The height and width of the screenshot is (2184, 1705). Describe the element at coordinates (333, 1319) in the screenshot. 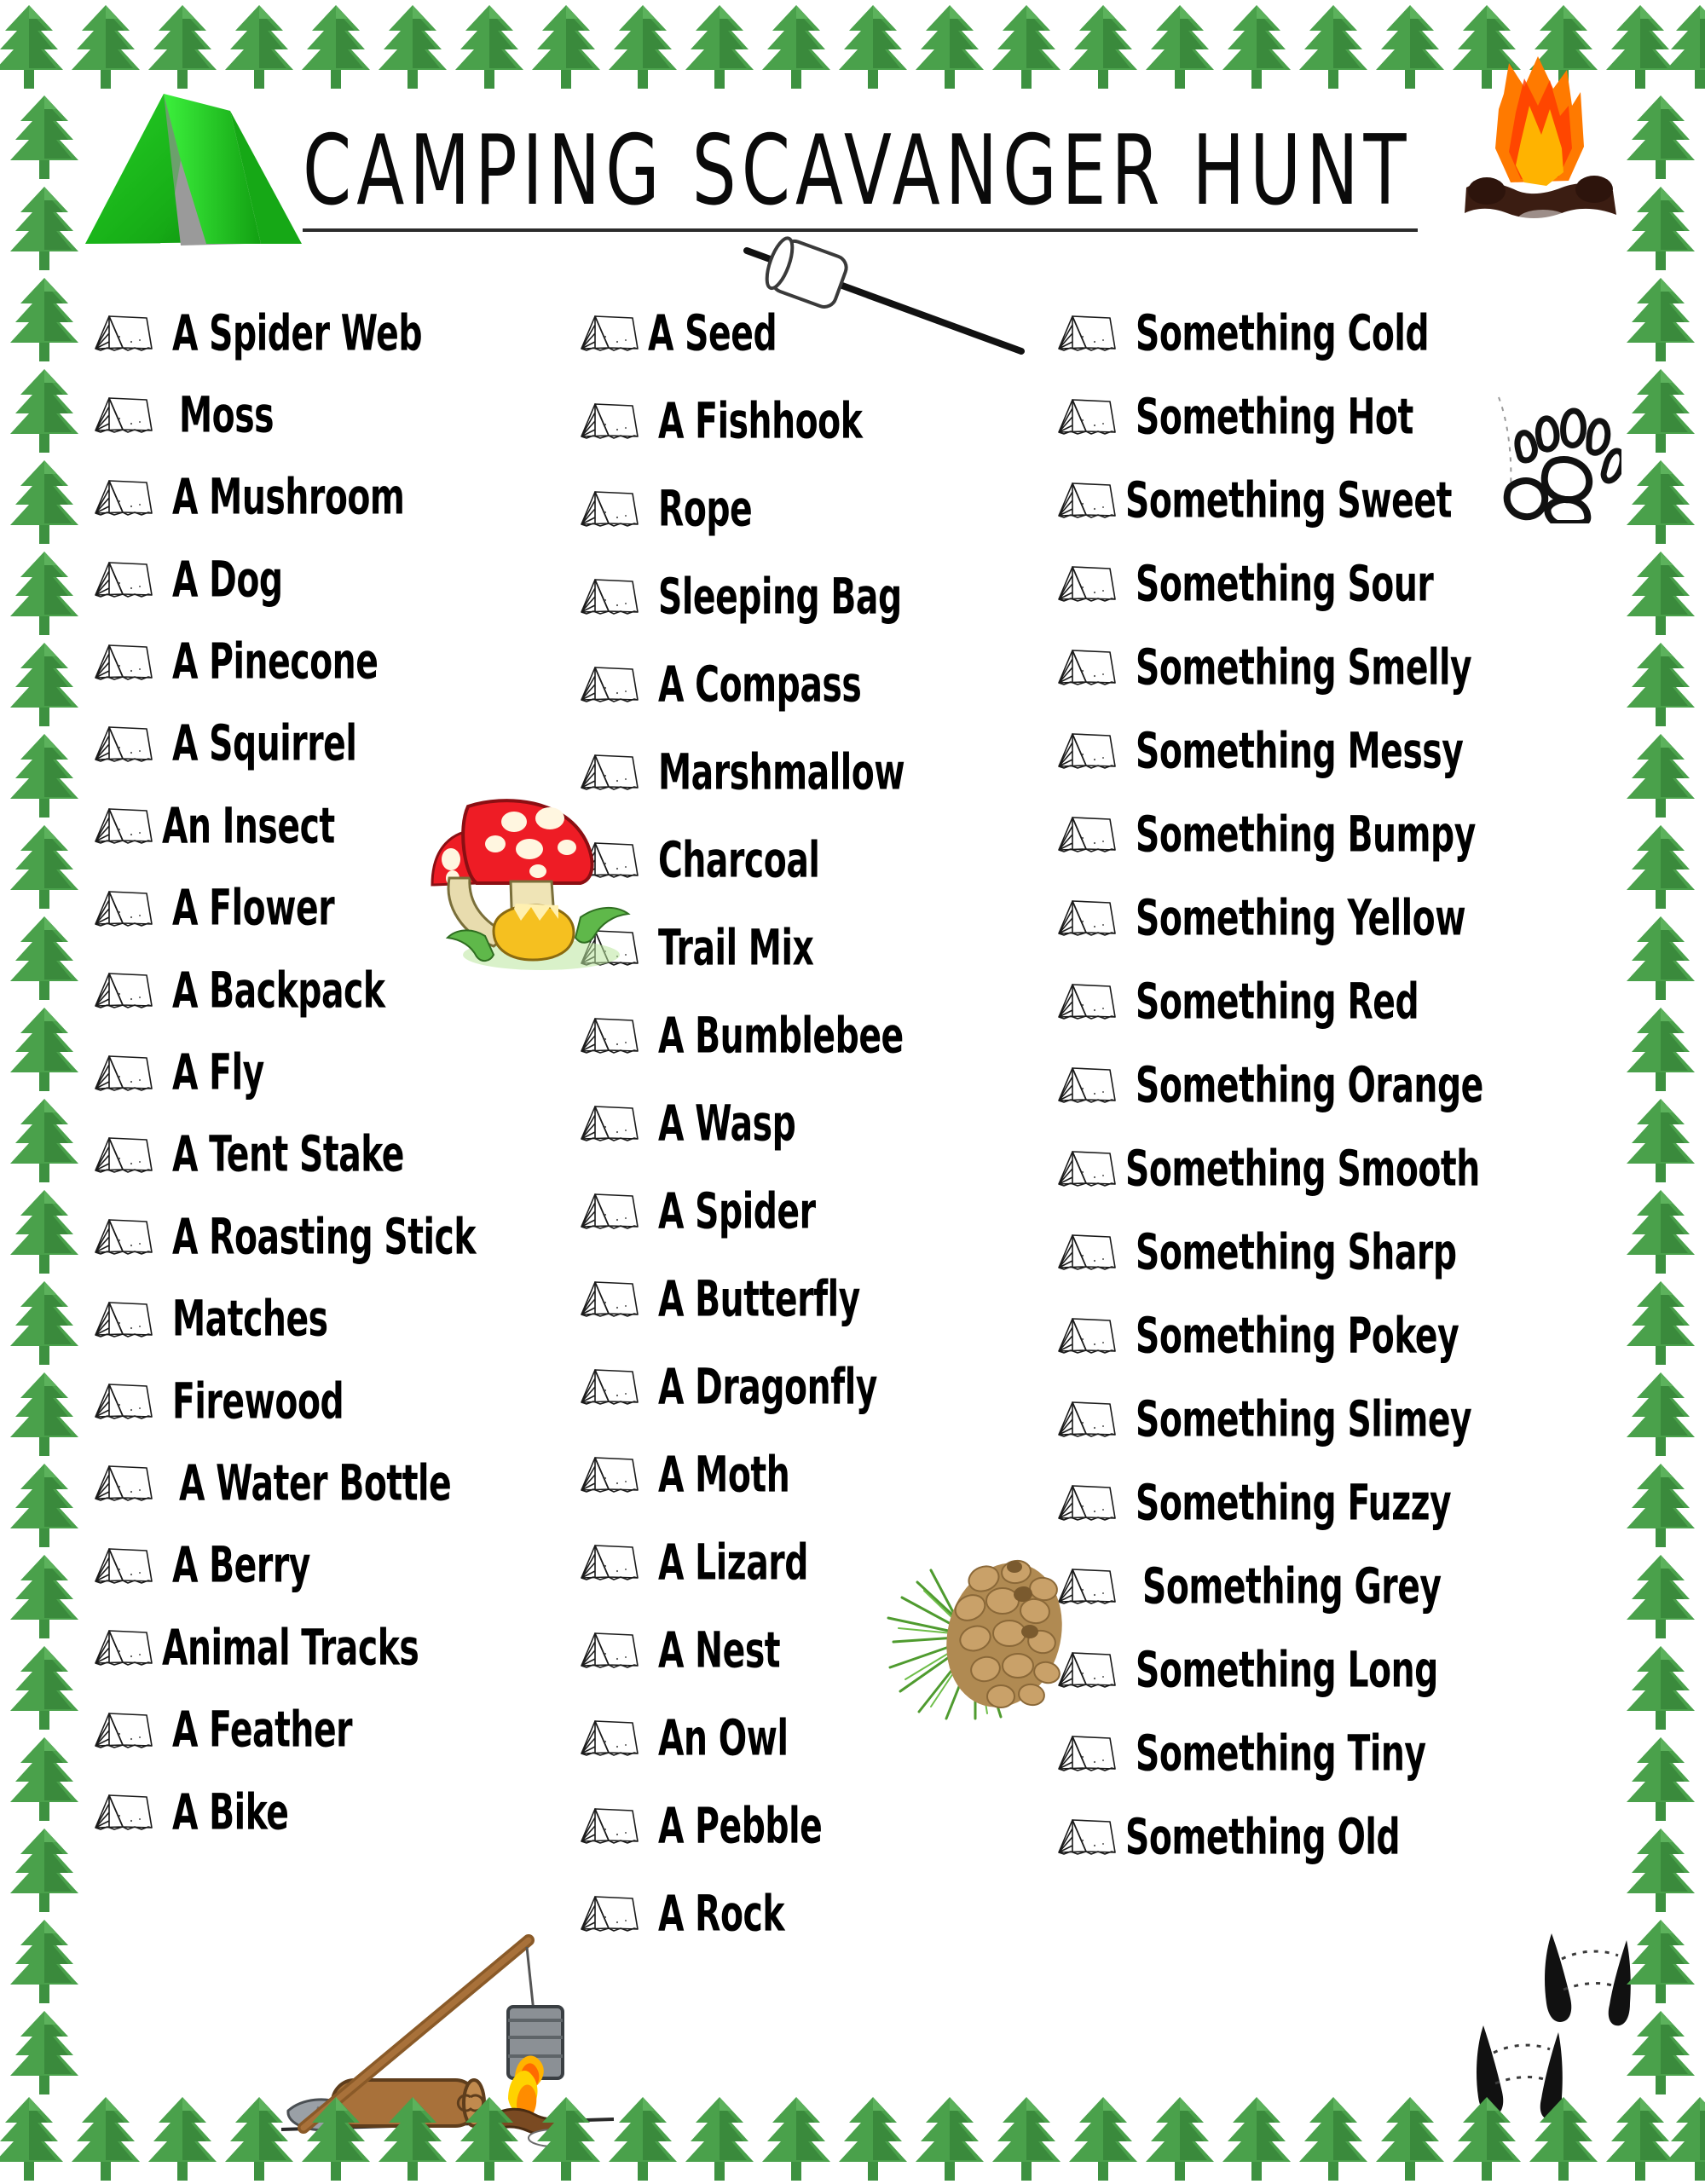

I see `list-item: Matches` at that location.